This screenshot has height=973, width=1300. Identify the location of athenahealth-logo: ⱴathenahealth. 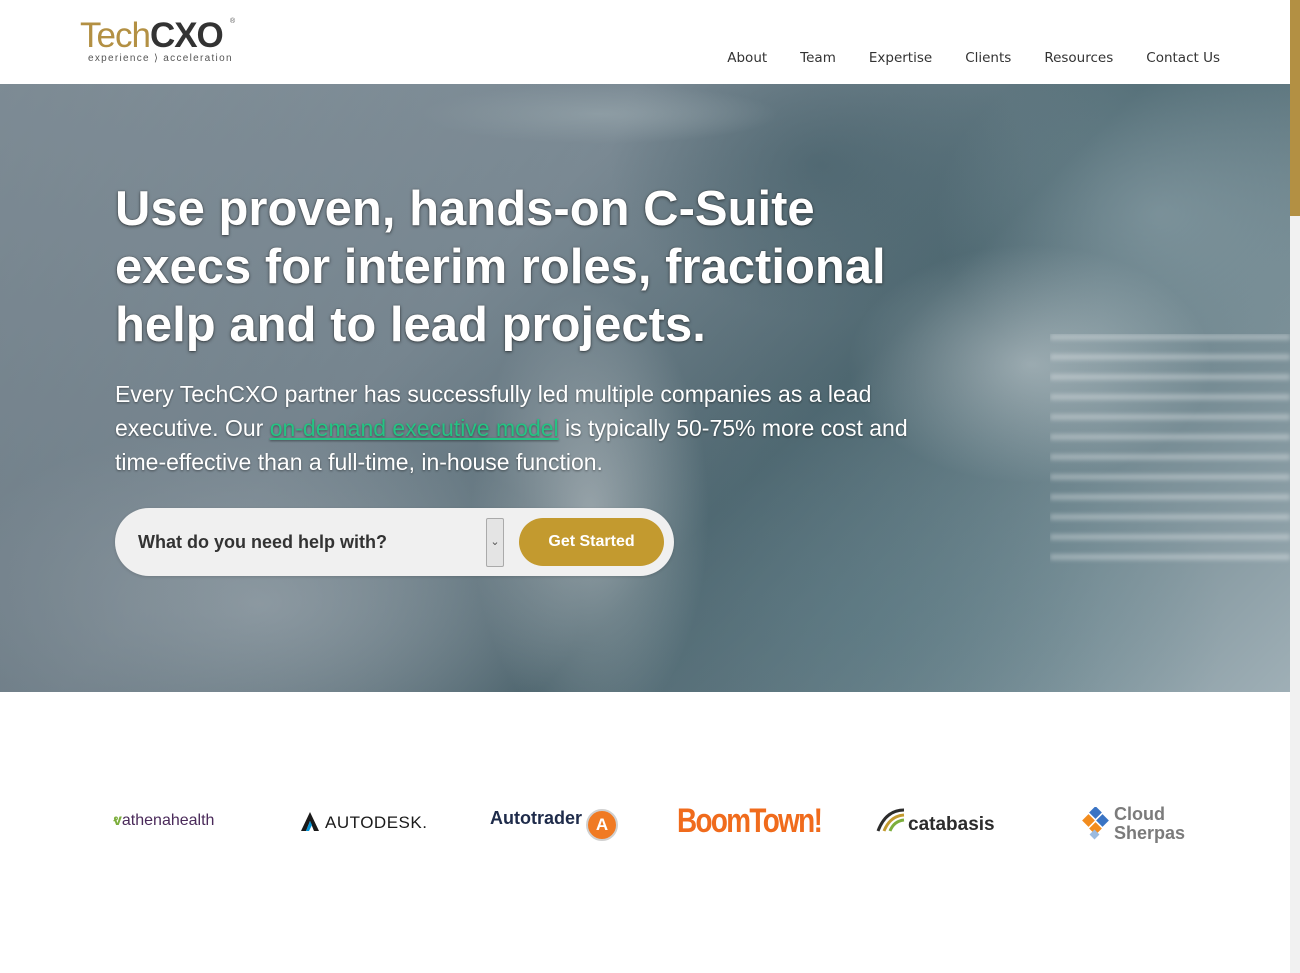
(163, 821).